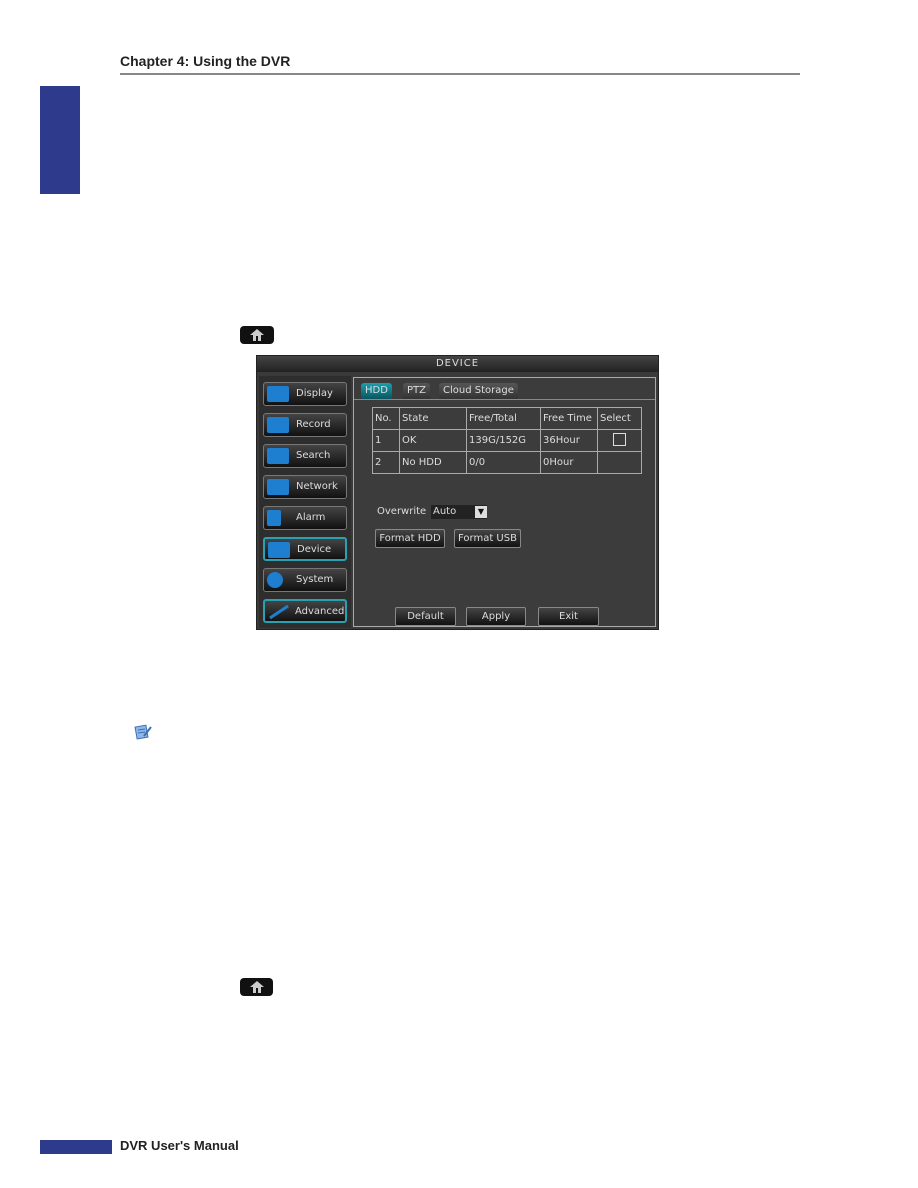 This screenshot has width=918, height=1188. Describe the element at coordinates (496, 616) in the screenshot. I see `apply-button: Apply` at that location.